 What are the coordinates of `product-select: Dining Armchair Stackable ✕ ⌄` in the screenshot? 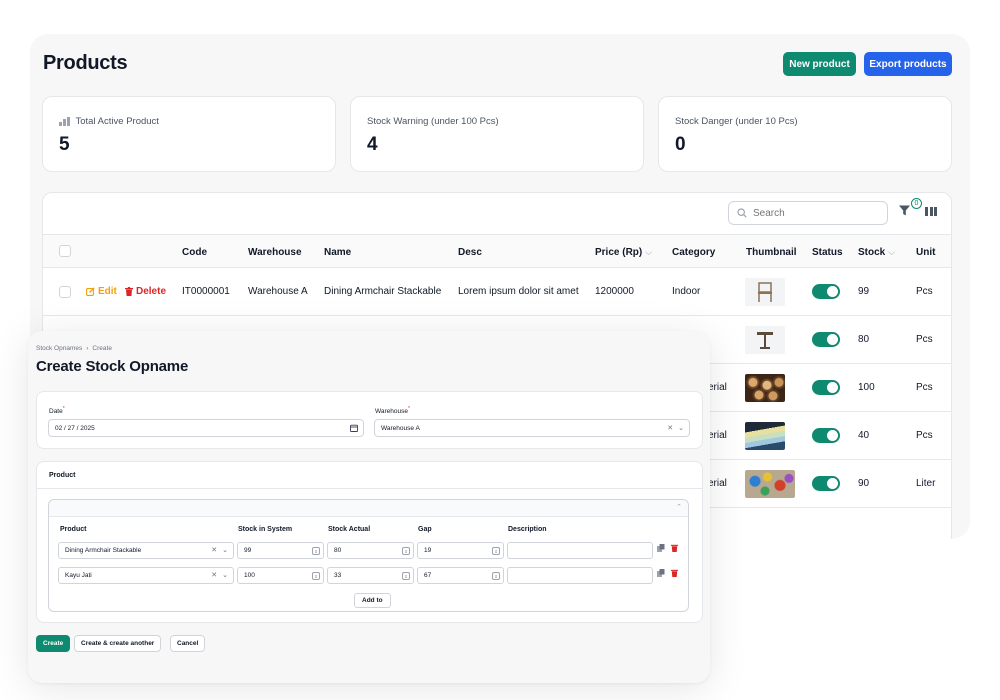 It's located at (146, 550).